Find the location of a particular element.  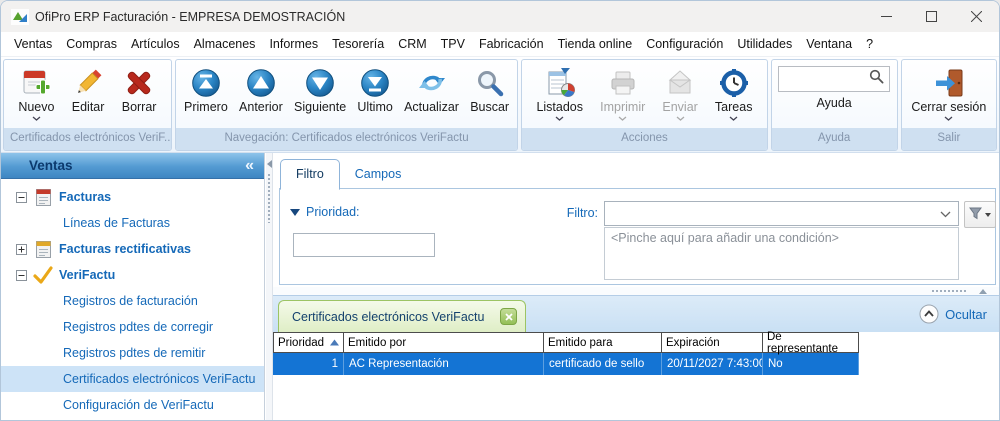

sidebar-item-lineas-de-facturas: Líneas de Facturas is located at coordinates (132, 223).